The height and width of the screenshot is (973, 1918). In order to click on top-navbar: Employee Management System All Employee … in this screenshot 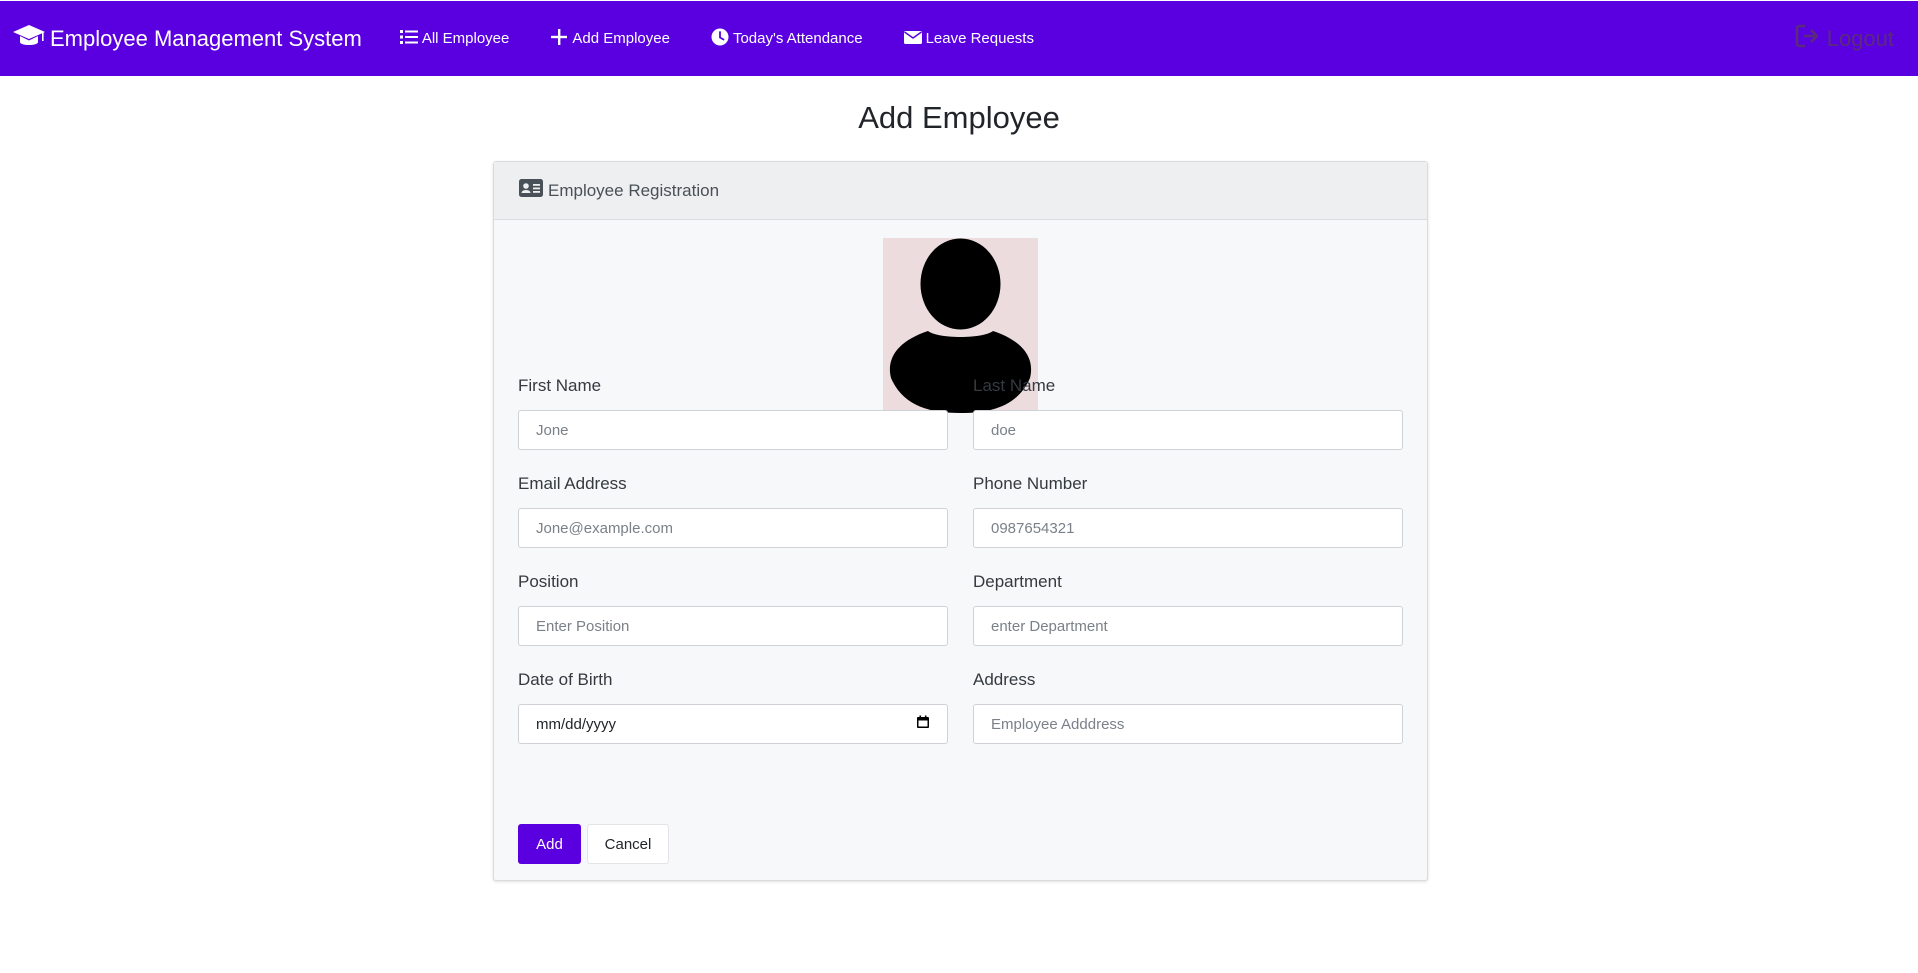, I will do `click(959, 38)`.